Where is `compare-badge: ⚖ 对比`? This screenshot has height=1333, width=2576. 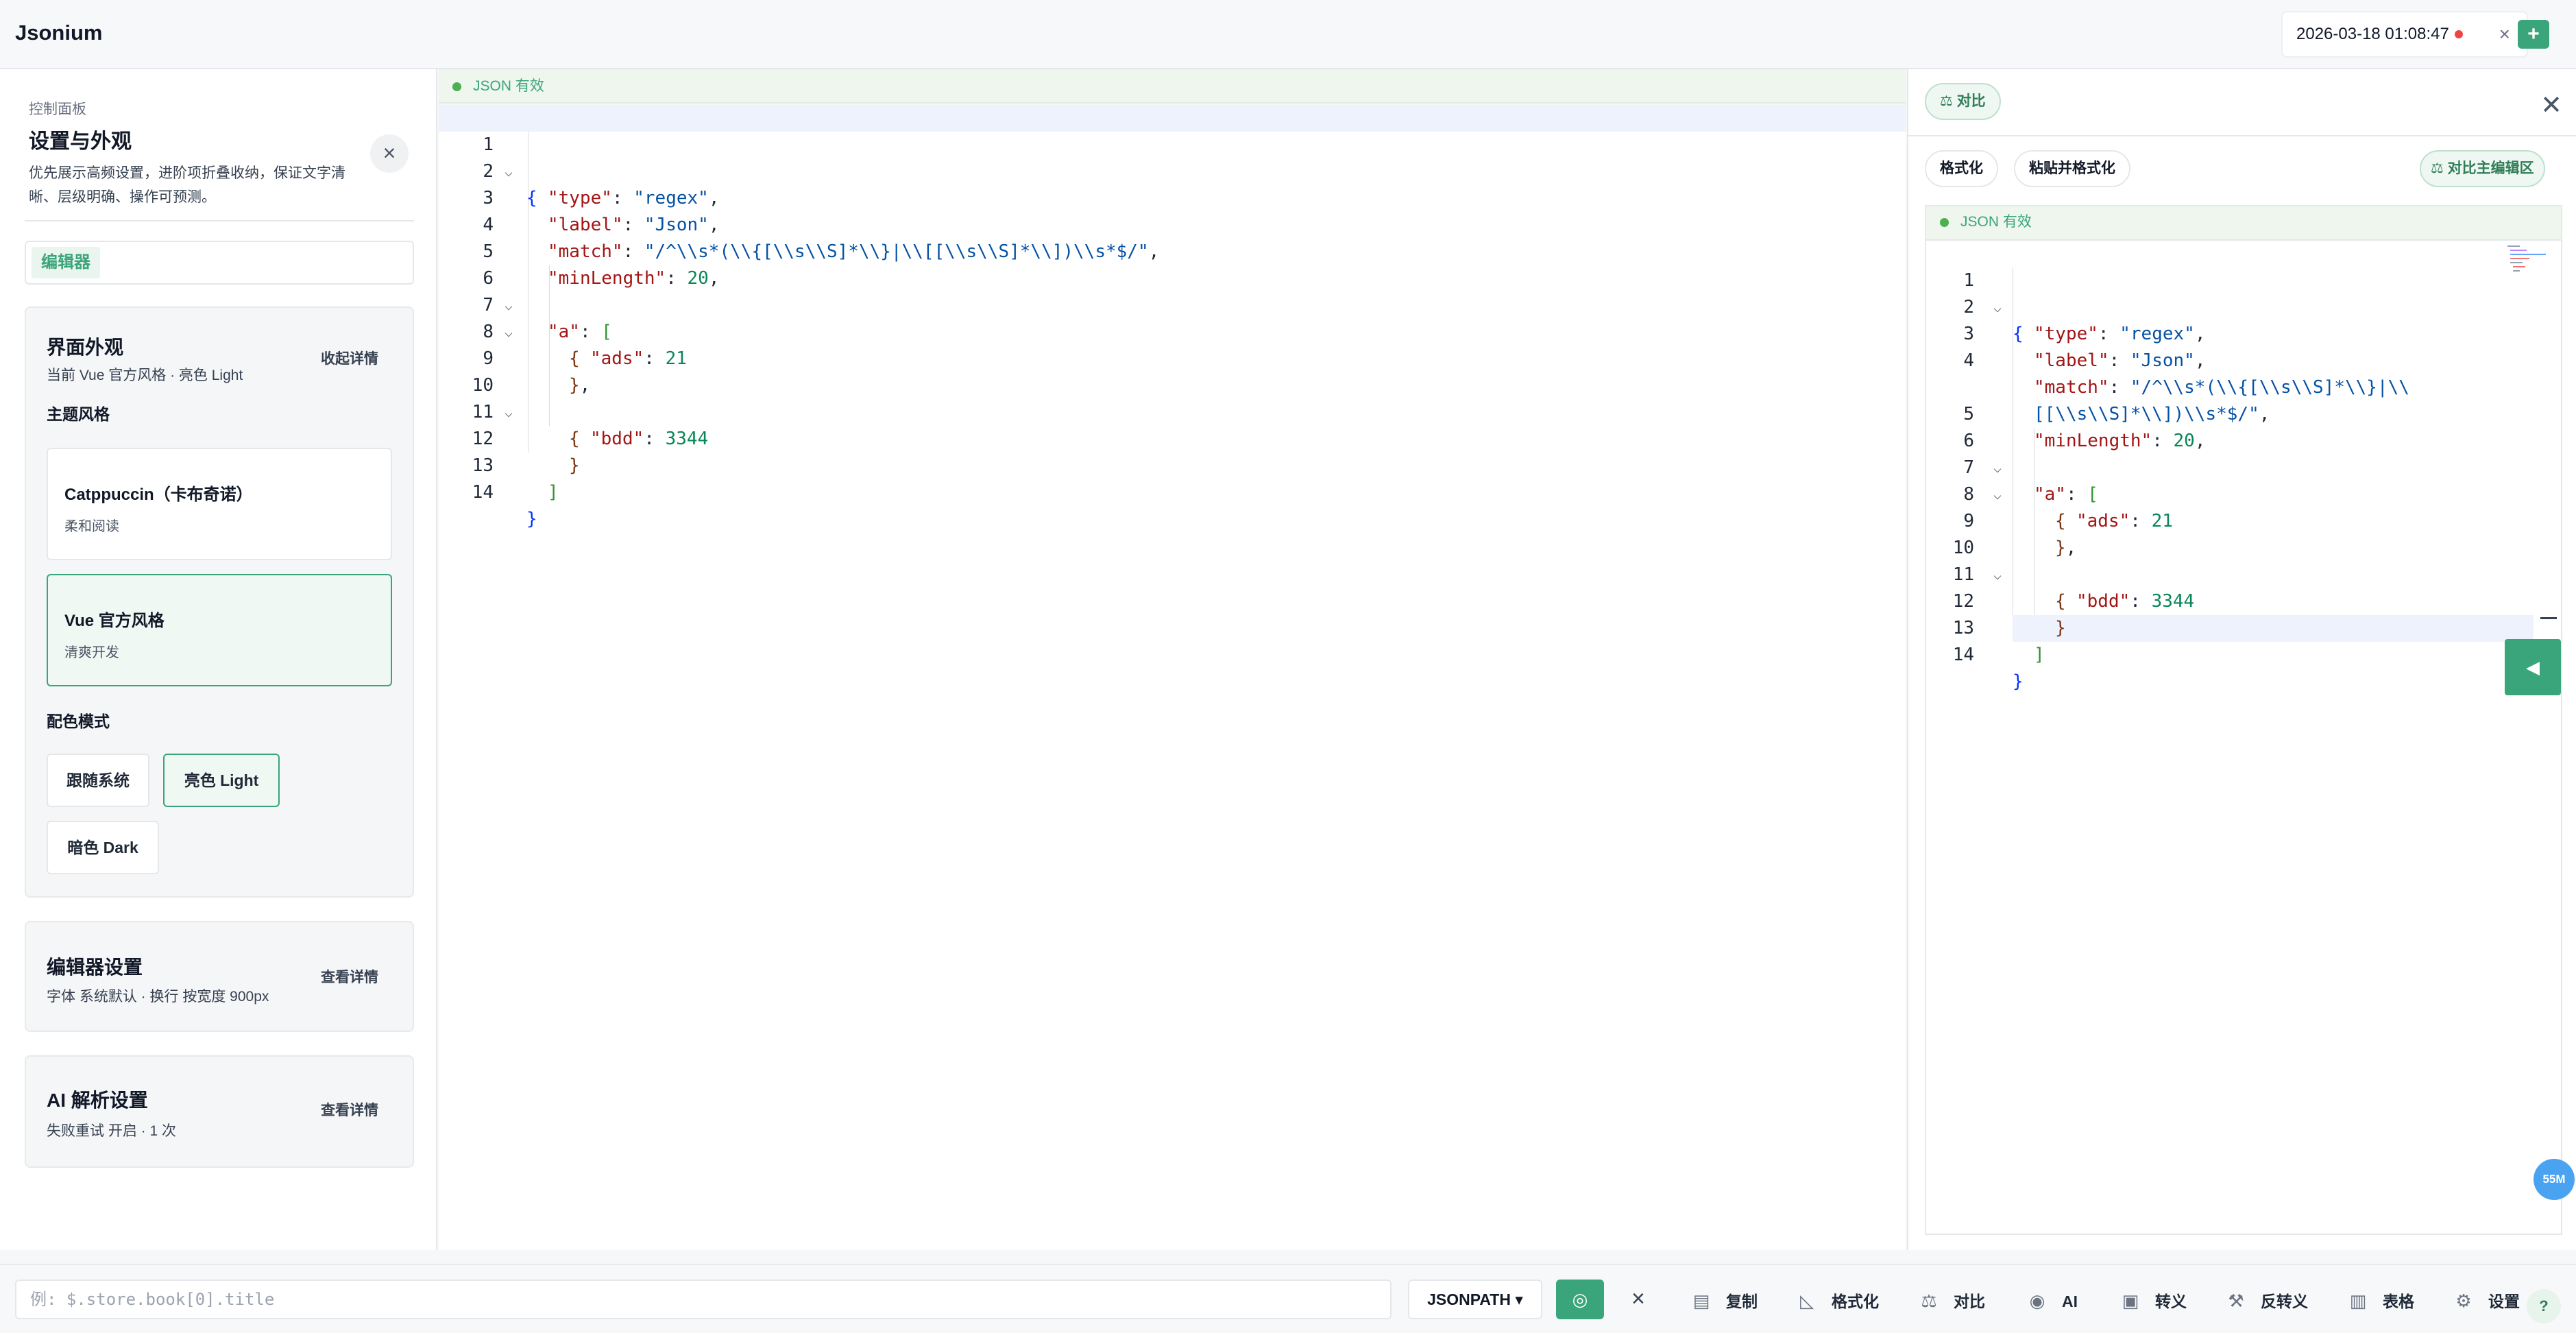 compare-badge: ⚖ 对比 is located at coordinates (1963, 101).